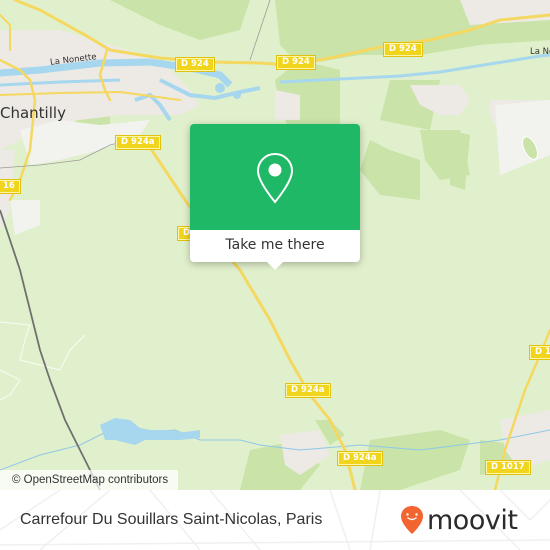  Describe the element at coordinates (150, 431) in the screenshot. I see `pond` at that location.